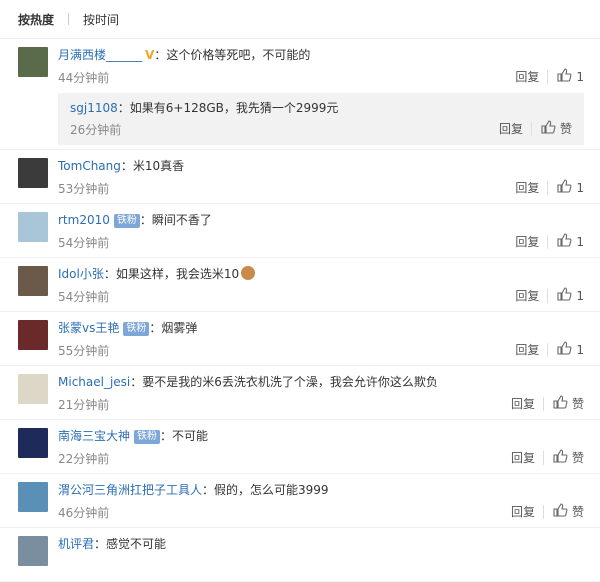 This screenshot has width=600, height=582. Describe the element at coordinates (547, 457) in the screenshot. I see `comment-actions: 回复 赞` at that location.